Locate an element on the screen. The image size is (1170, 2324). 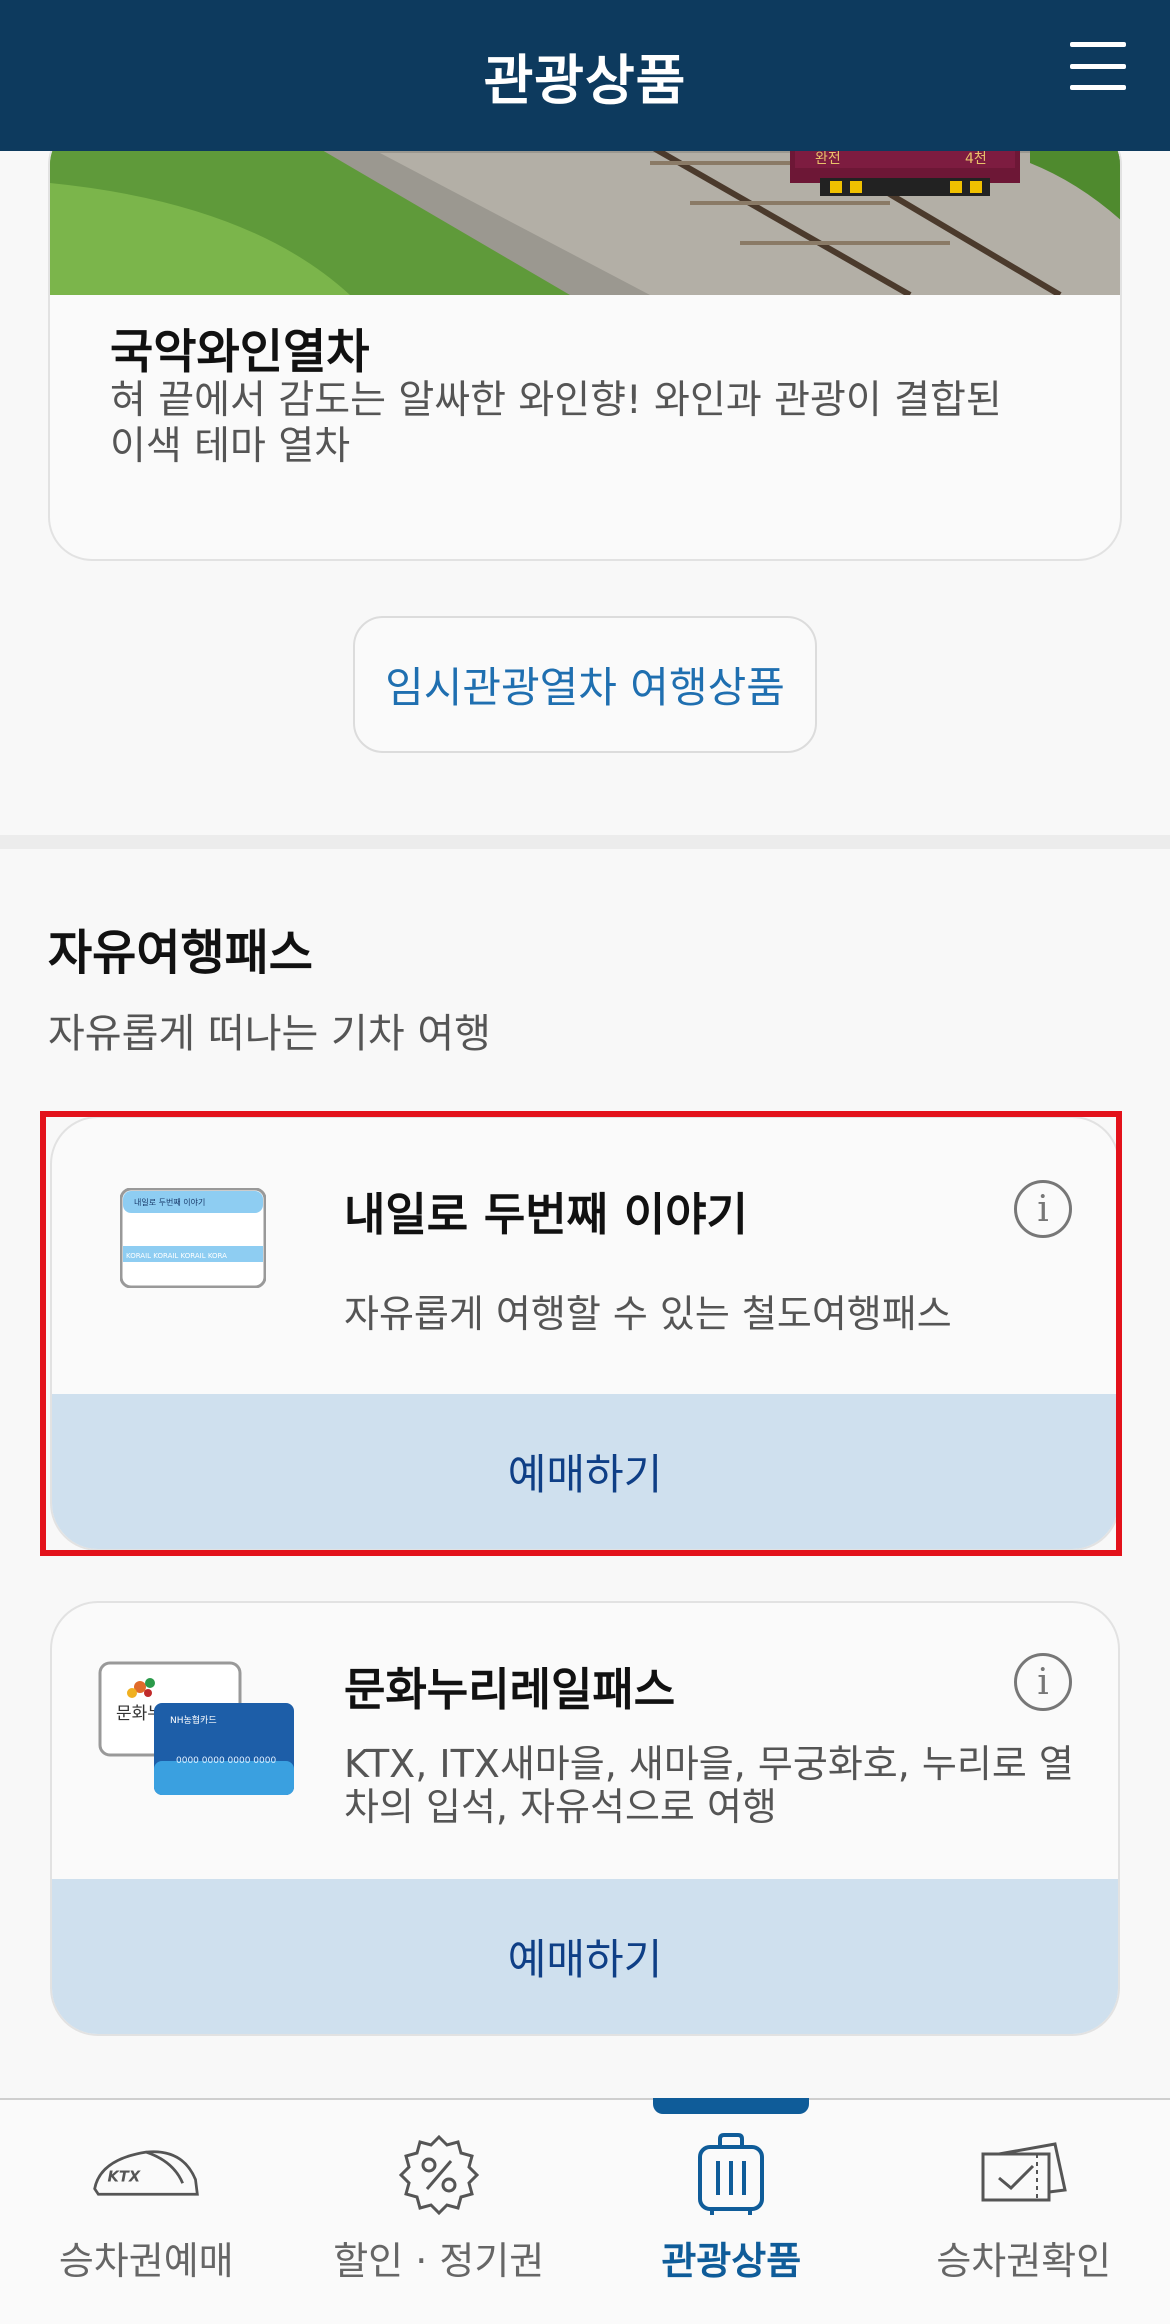
train-photo: 완전 4천 is located at coordinates (585, 223).